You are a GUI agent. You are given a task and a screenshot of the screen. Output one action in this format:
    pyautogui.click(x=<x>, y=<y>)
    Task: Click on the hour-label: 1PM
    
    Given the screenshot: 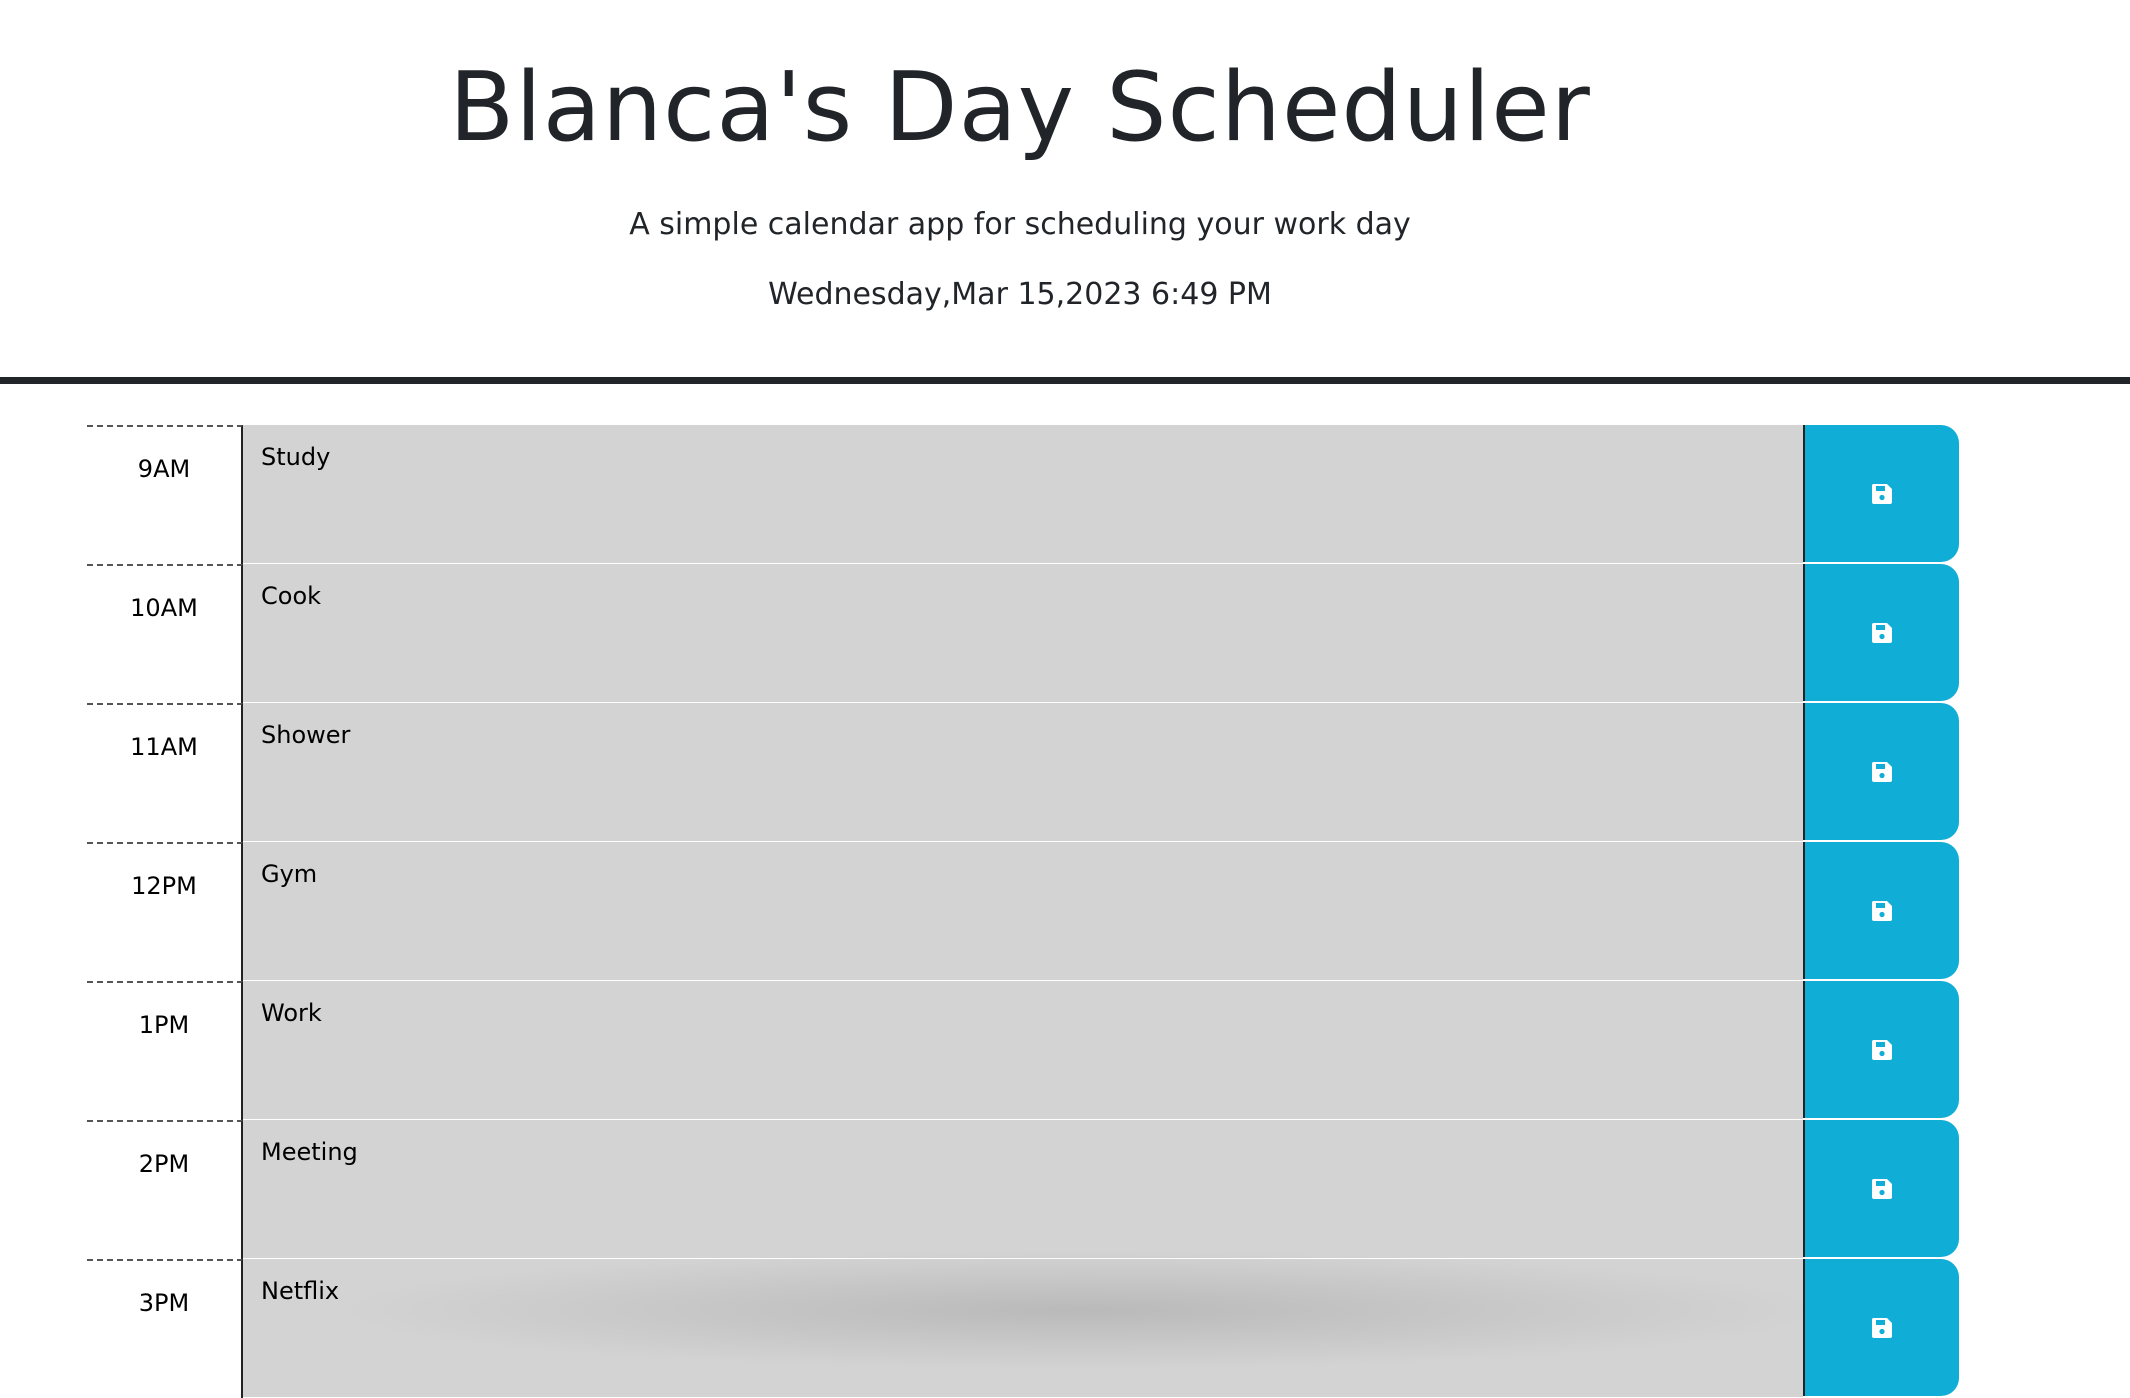 What is the action you would take?
    pyautogui.click(x=165, y=1050)
    